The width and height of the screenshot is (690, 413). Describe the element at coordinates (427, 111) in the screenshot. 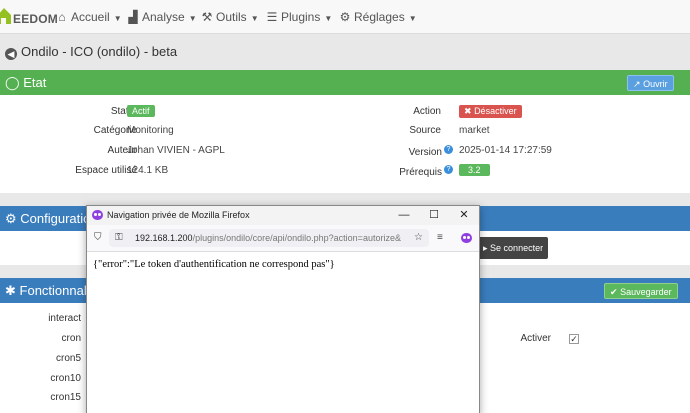

I see `action-label: Action` at that location.